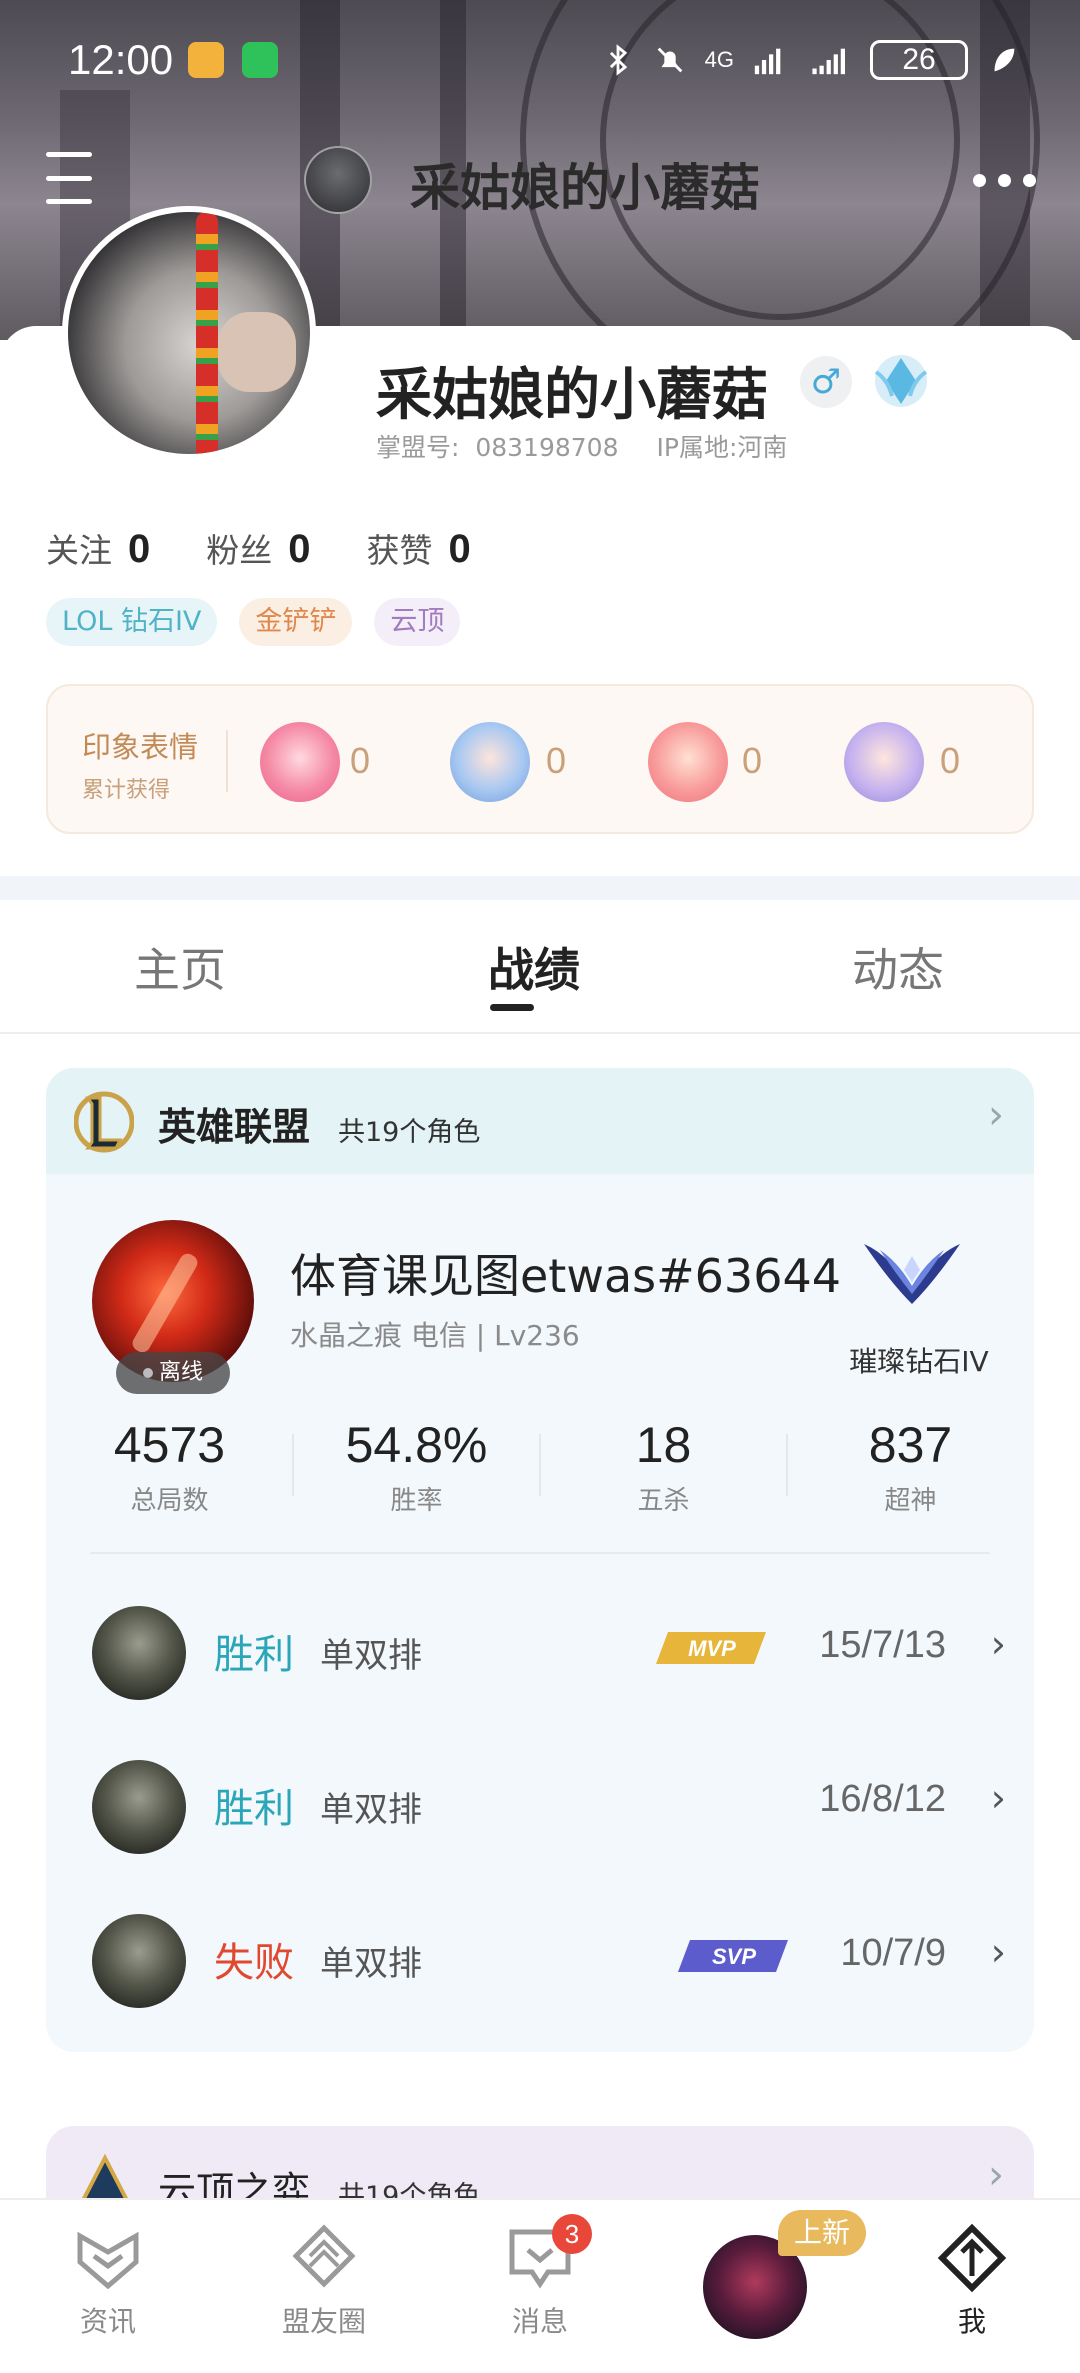 The image size is (1080, 2373). Describe the element at coordinates (901, 381) in the screenshot. I see `diamond-rank-icon` at that location.